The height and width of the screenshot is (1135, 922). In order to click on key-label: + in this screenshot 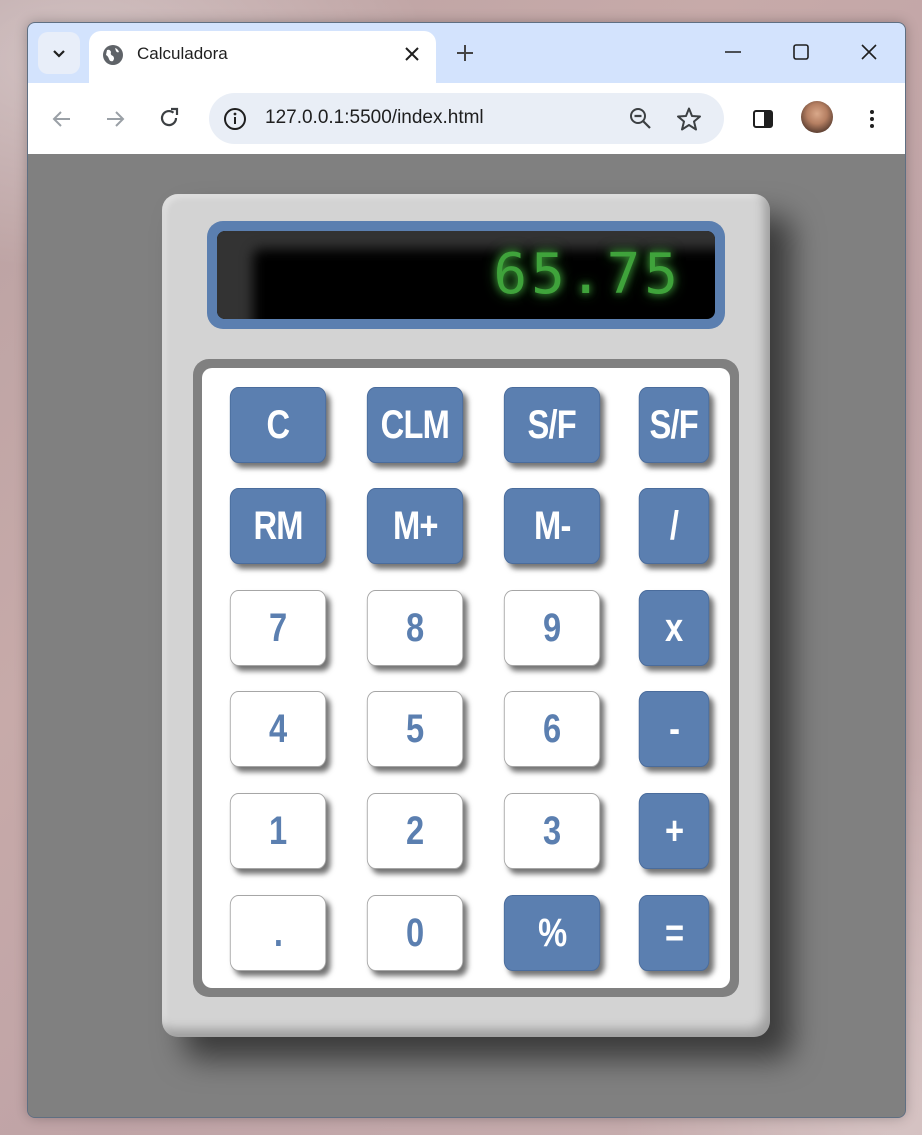, I will do `click(674, 830)`.